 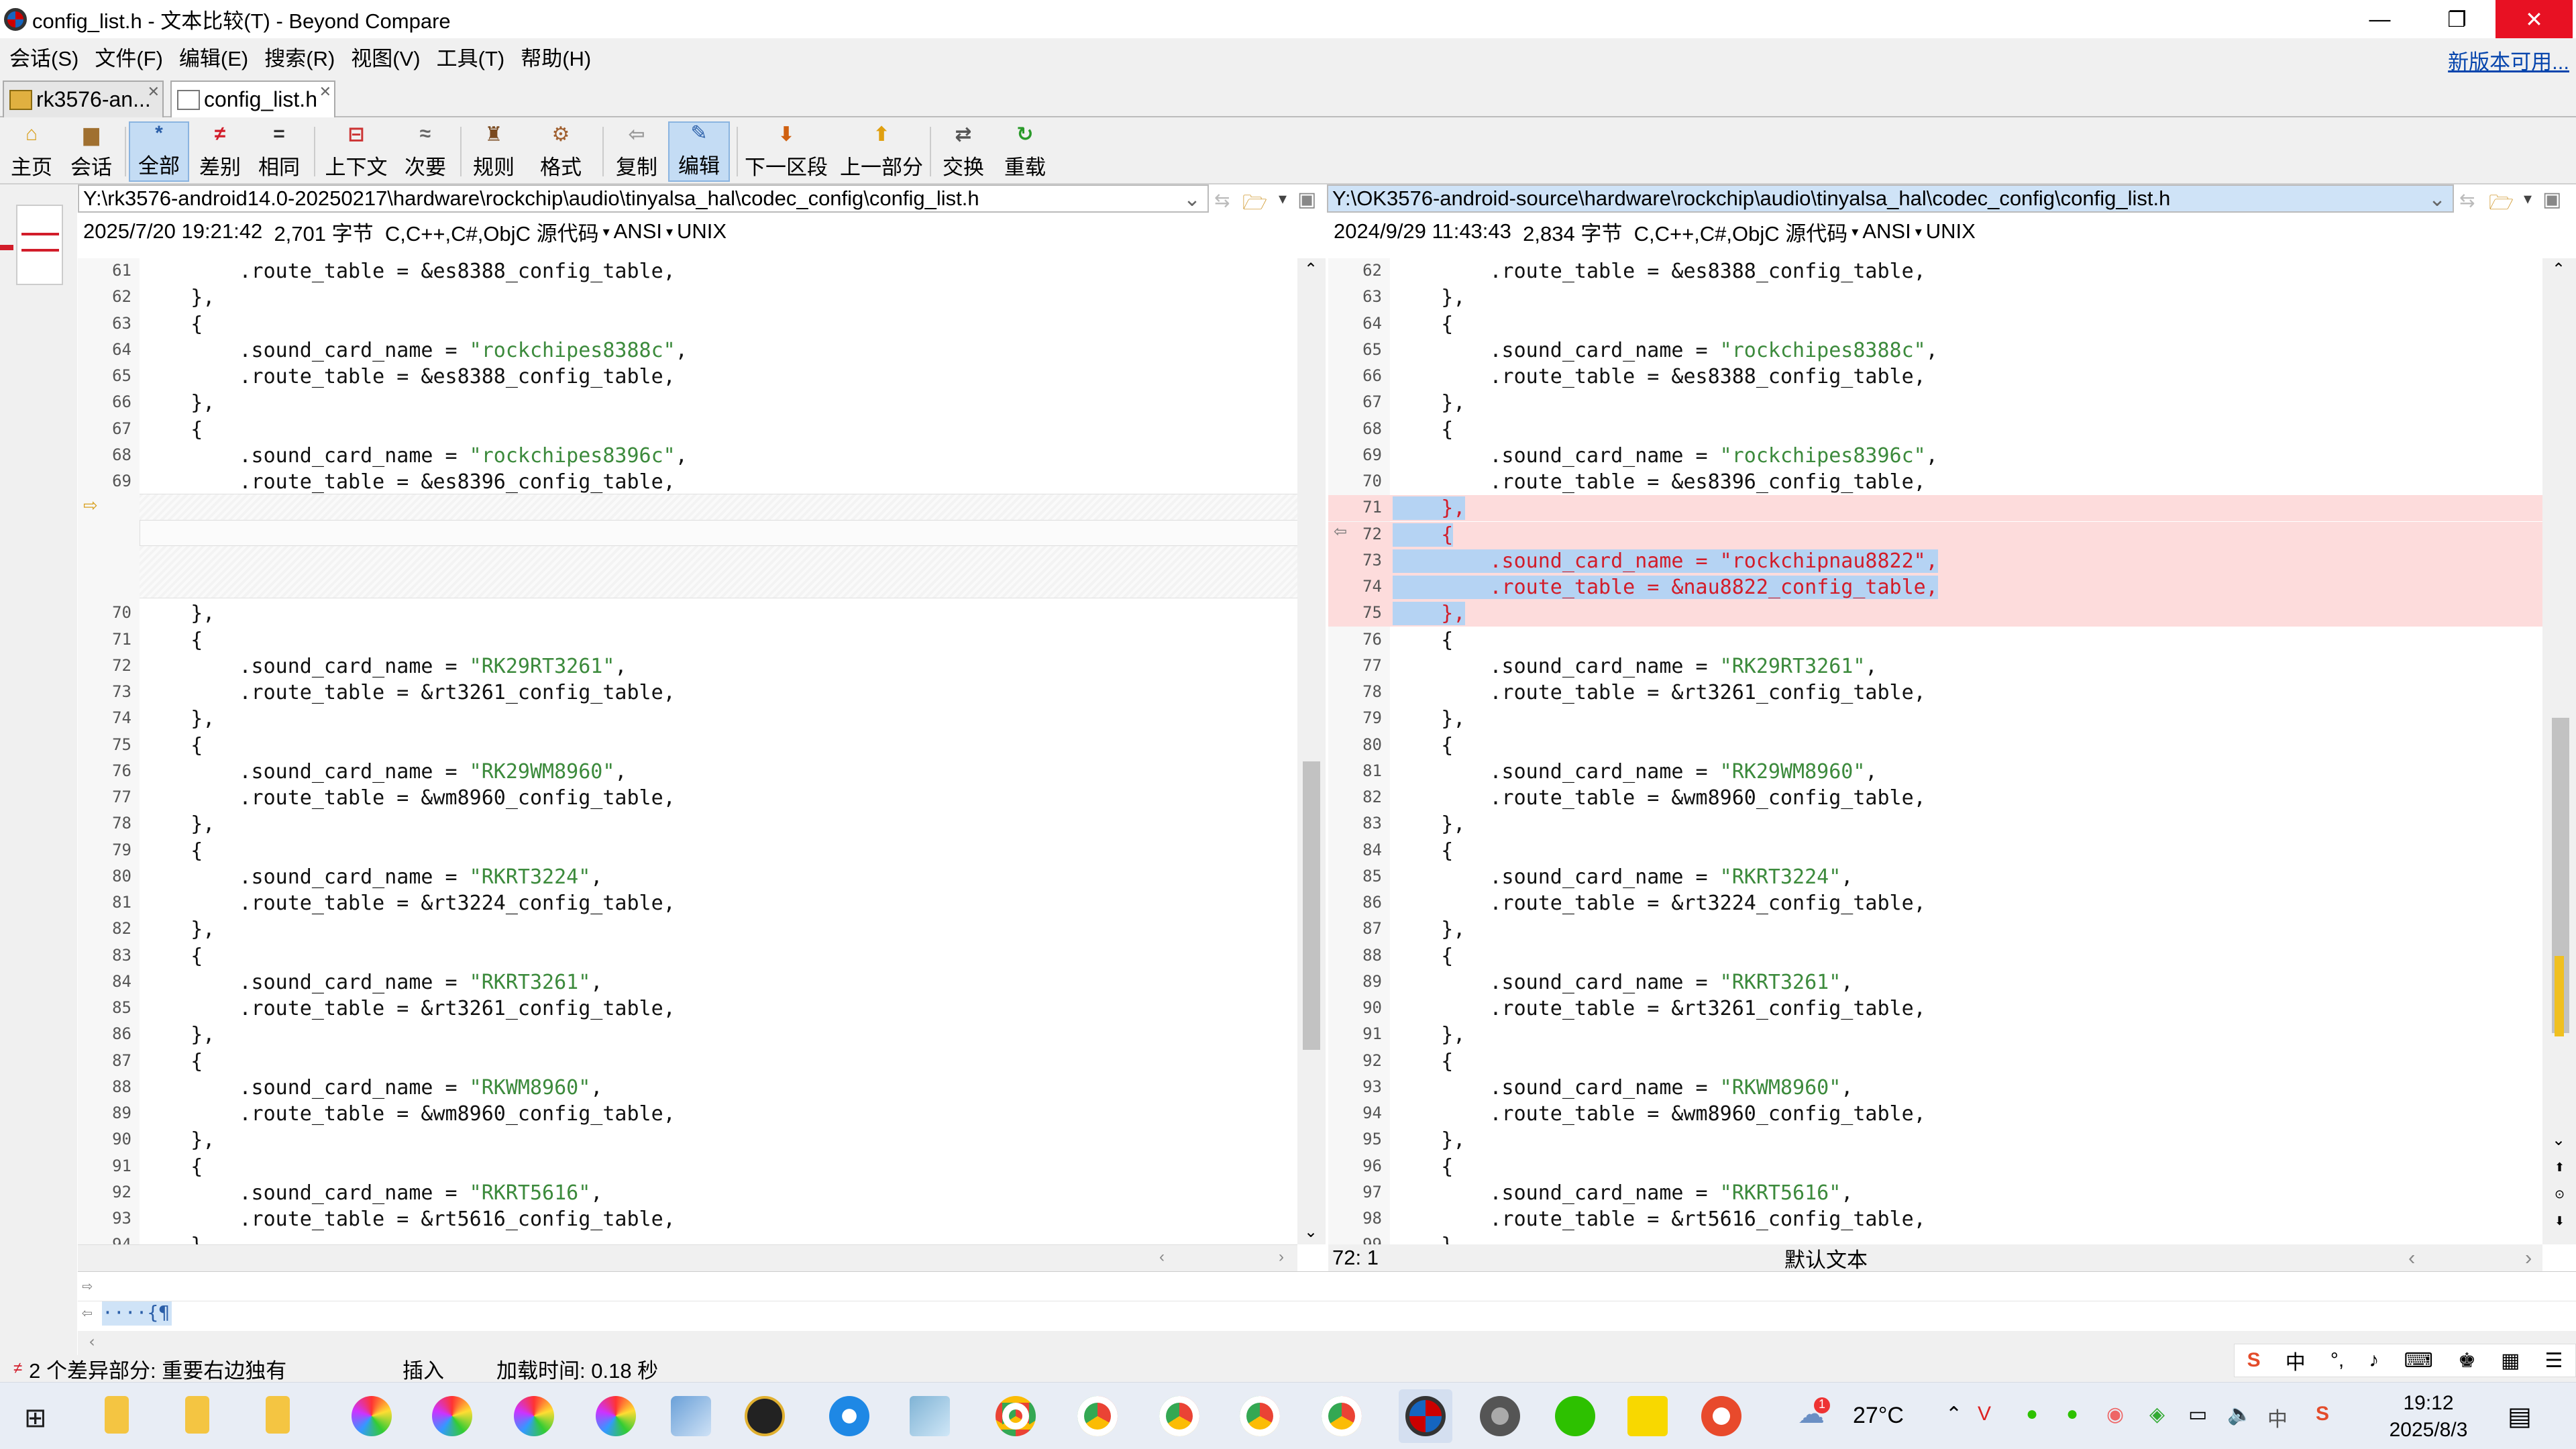 What do you see at coordinates (786, 151) in the screenshot?
I see `next-section-button: ⬇ 下一区段` at bounding box center [786, 151].